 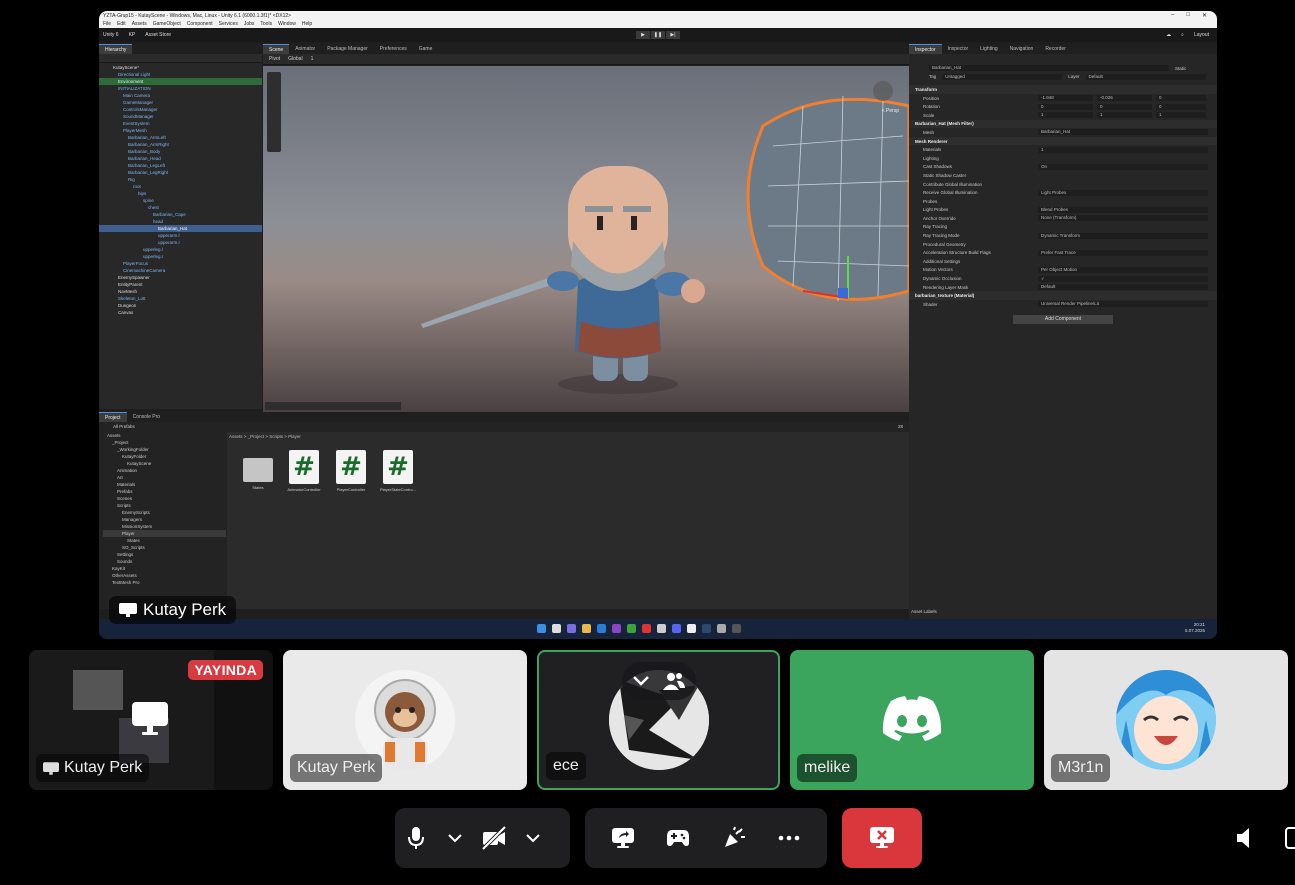 What do you see at coordinates (164, 477) in the screenshot?
I see `project-folder-item: Art` at bounding box center [164, 477].